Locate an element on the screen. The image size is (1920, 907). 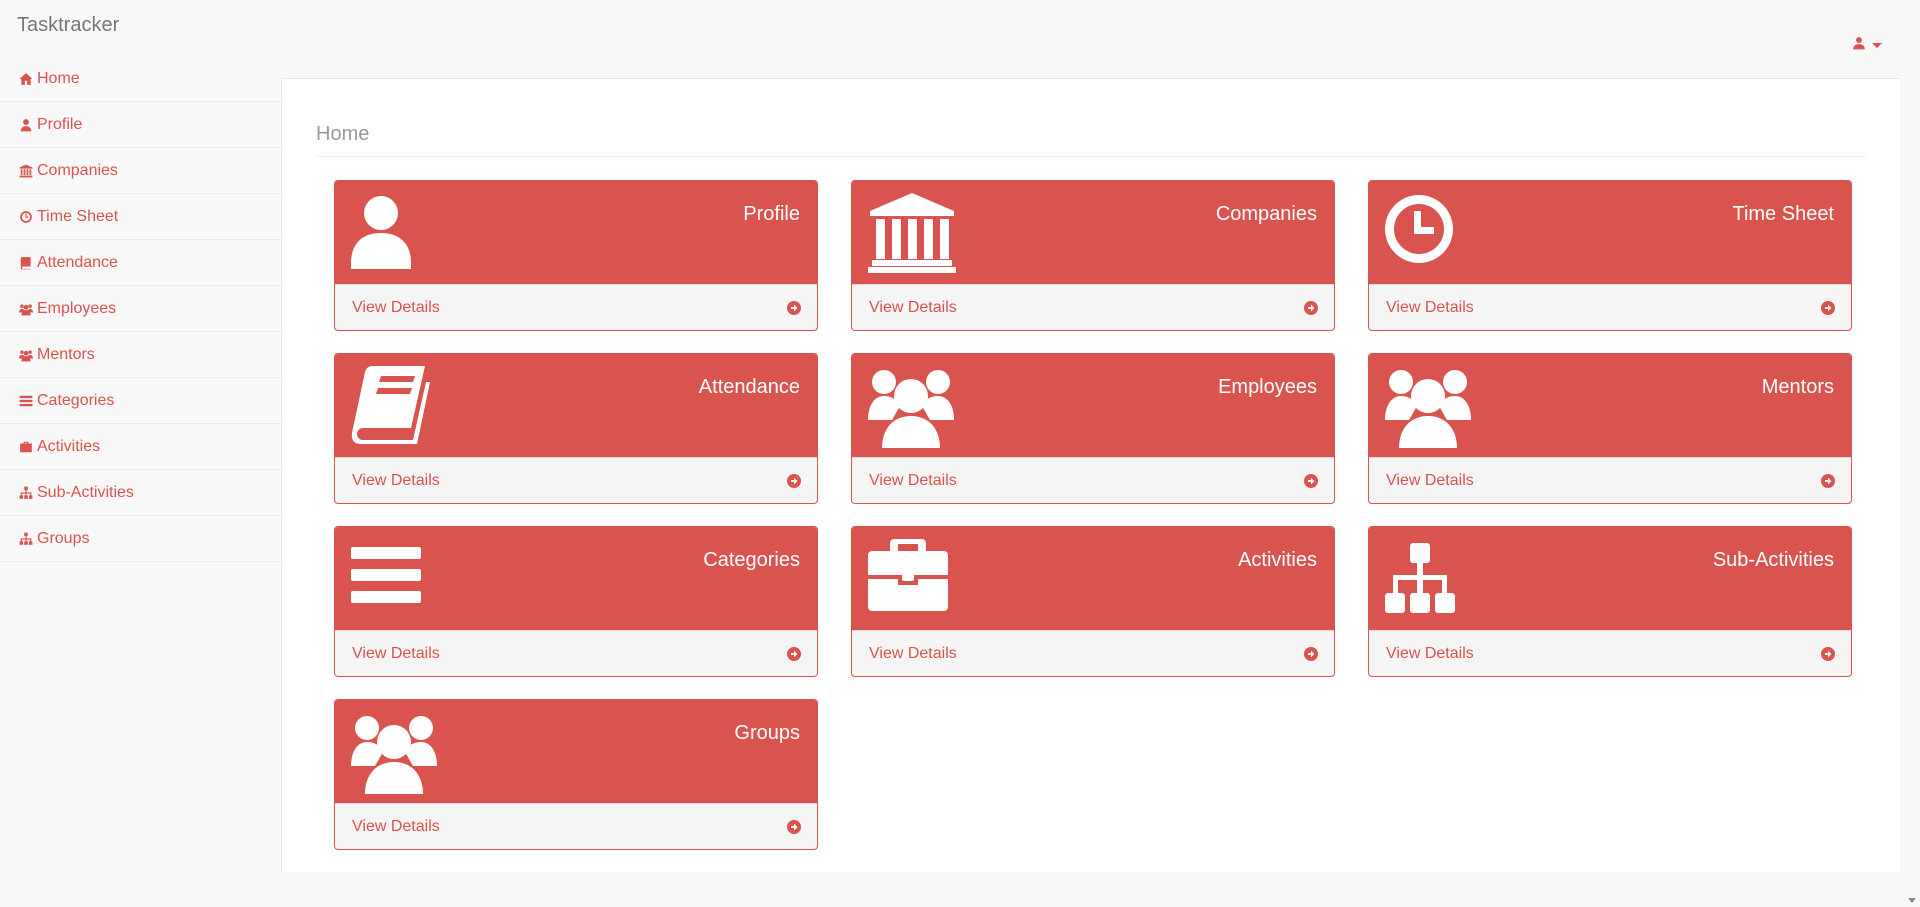
scroll-down-arrow-icon is located at coordinates (1912, 900).